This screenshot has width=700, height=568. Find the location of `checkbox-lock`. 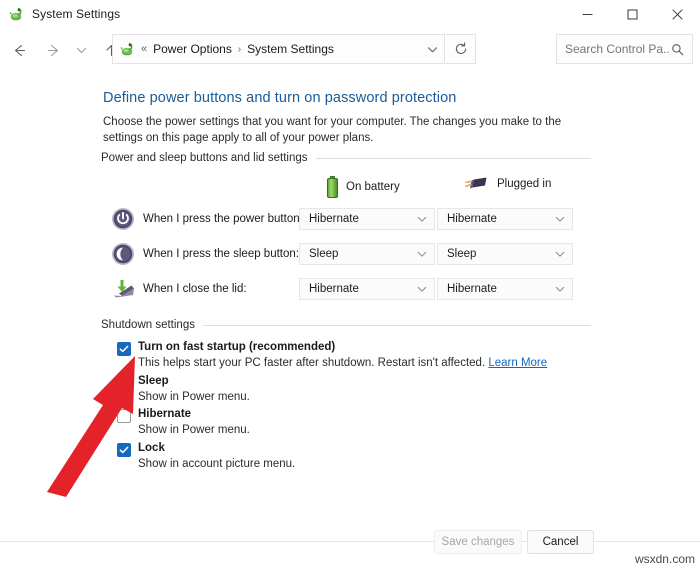

checkbox-lock is located at coordinates (124, 450).